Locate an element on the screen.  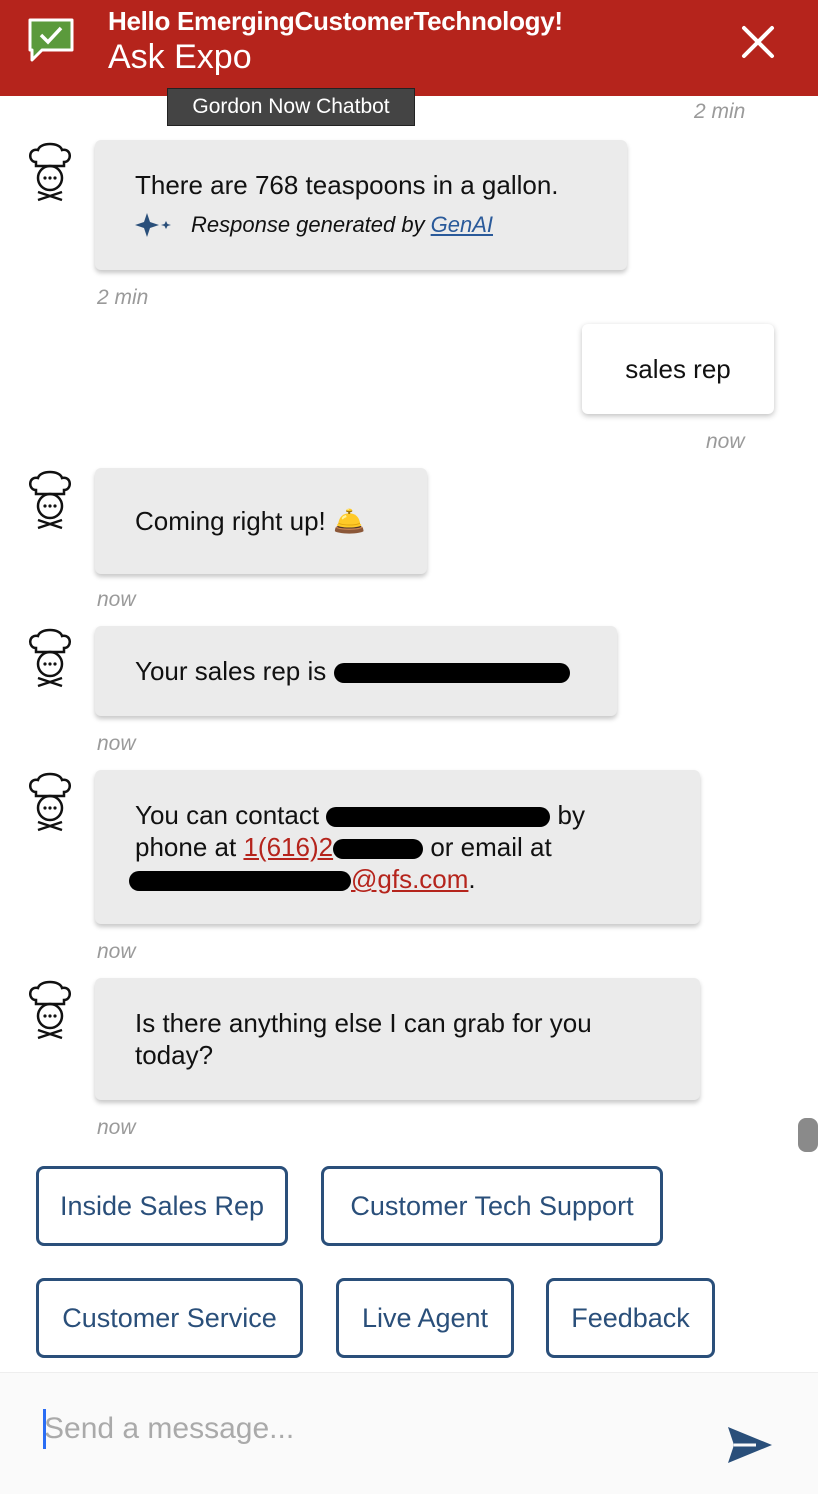
message-text-content: Coming right up! is located at coordinates (230, 521).